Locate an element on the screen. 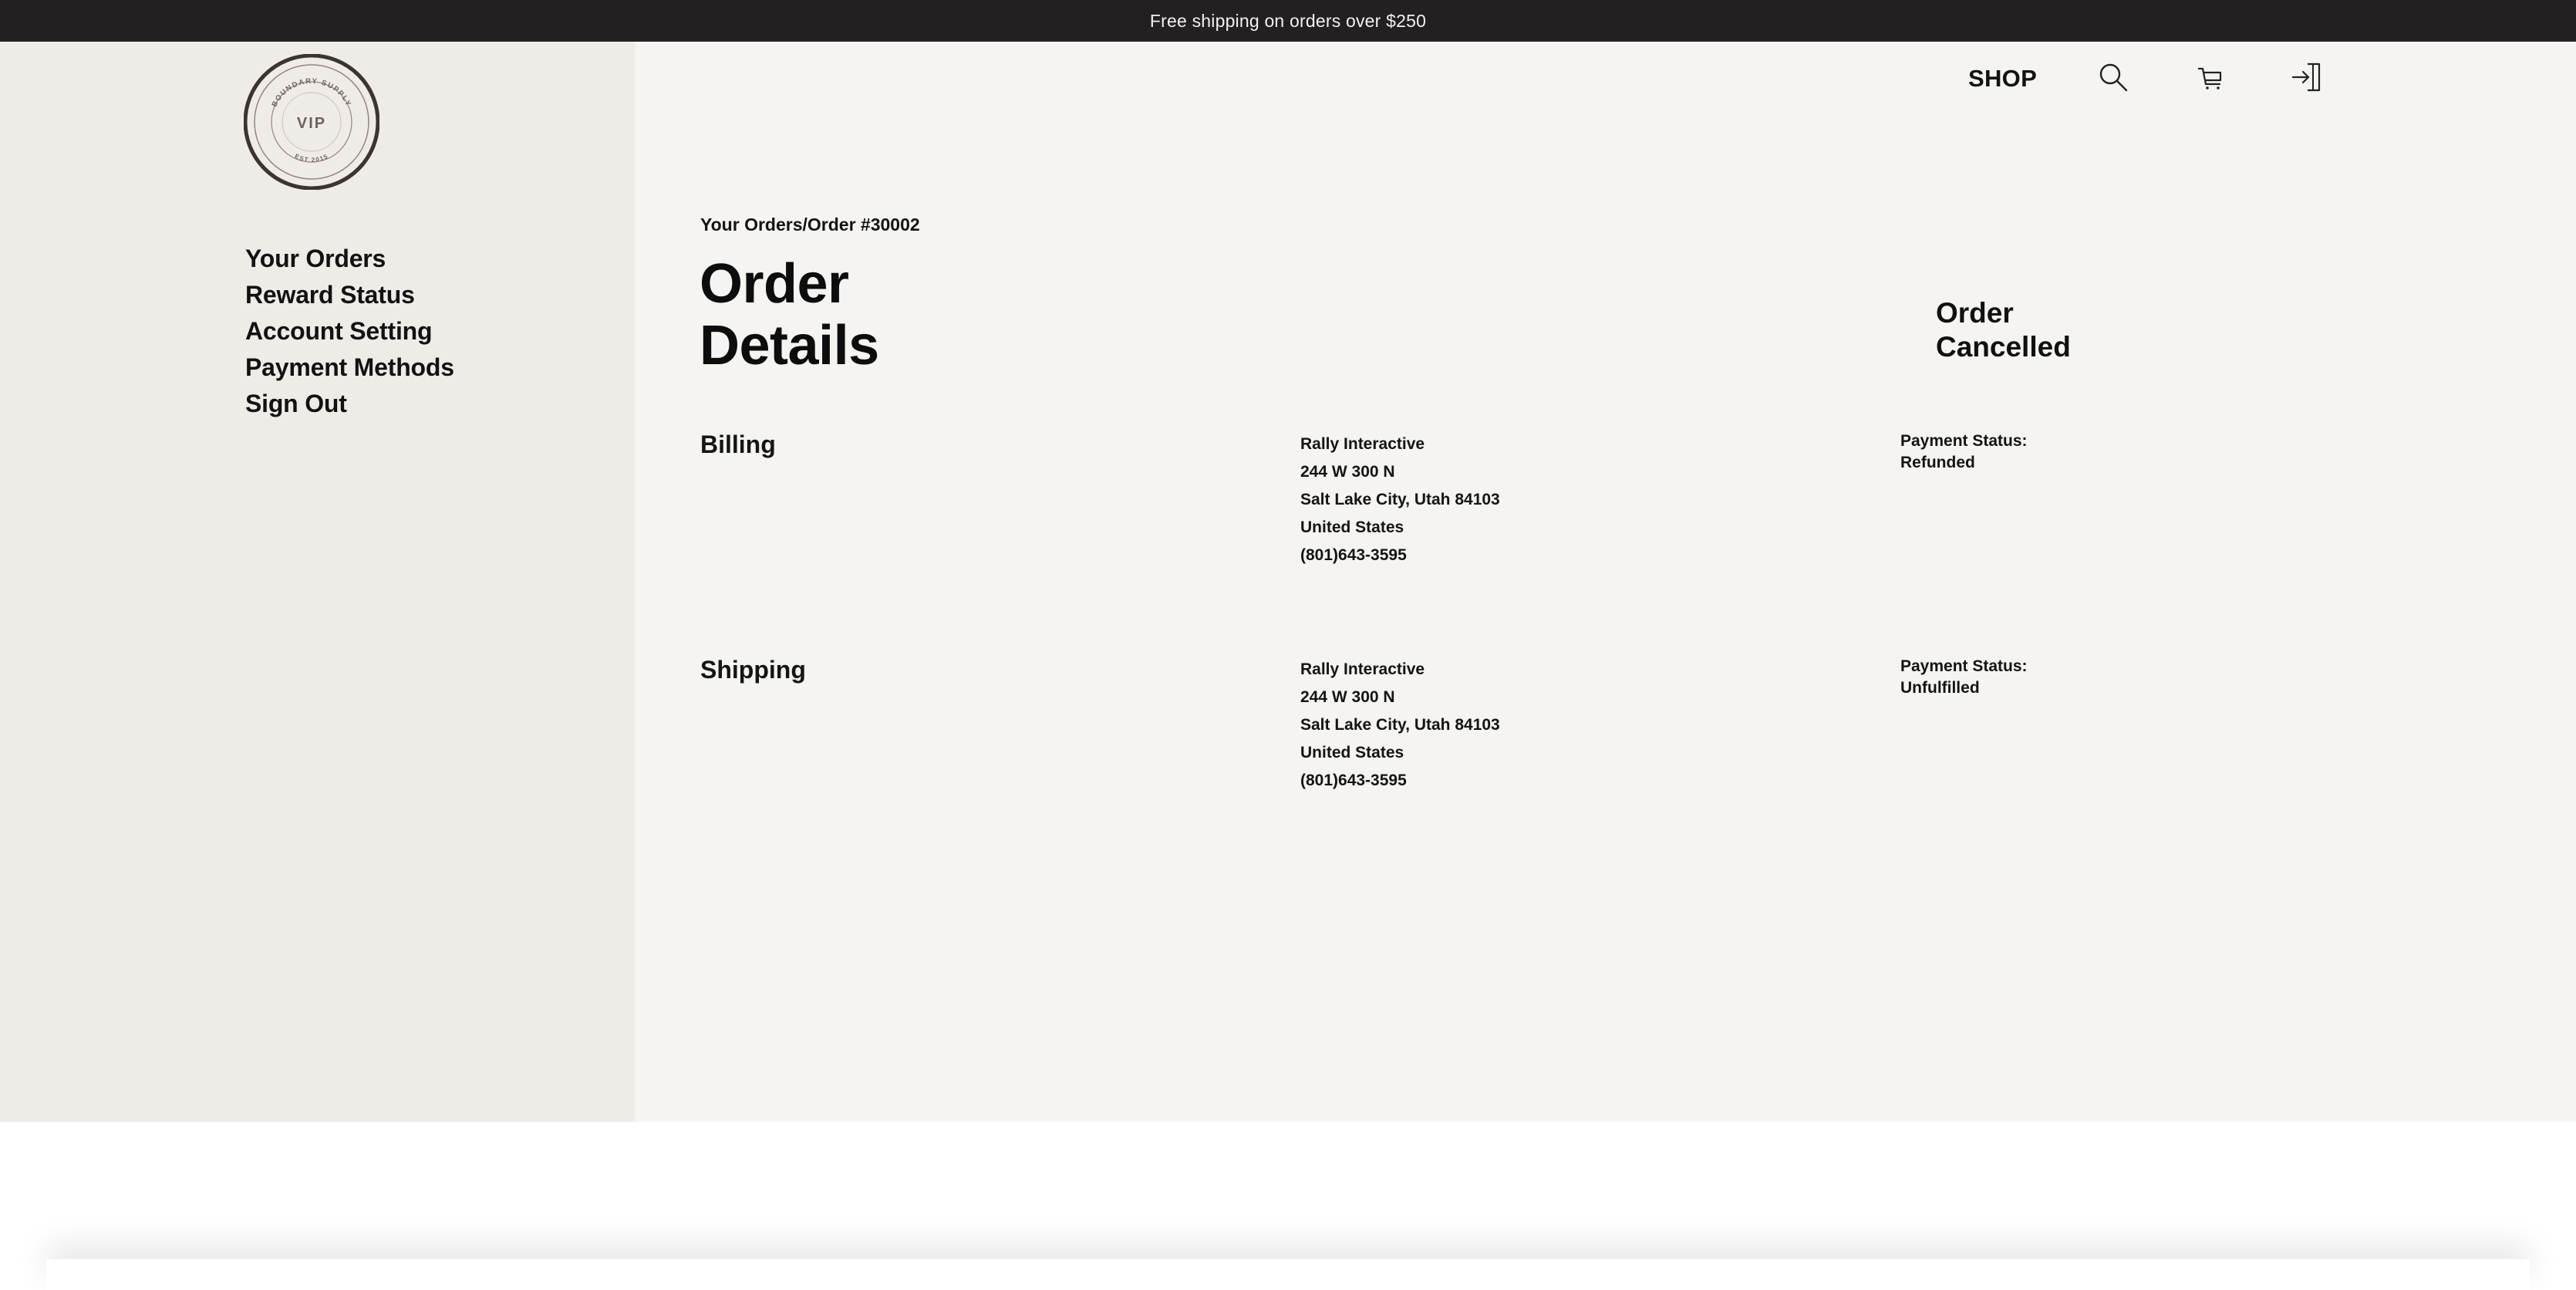 This screenshot has width=2576, height=1290. search-icon is located at coordinates (2113, 77).